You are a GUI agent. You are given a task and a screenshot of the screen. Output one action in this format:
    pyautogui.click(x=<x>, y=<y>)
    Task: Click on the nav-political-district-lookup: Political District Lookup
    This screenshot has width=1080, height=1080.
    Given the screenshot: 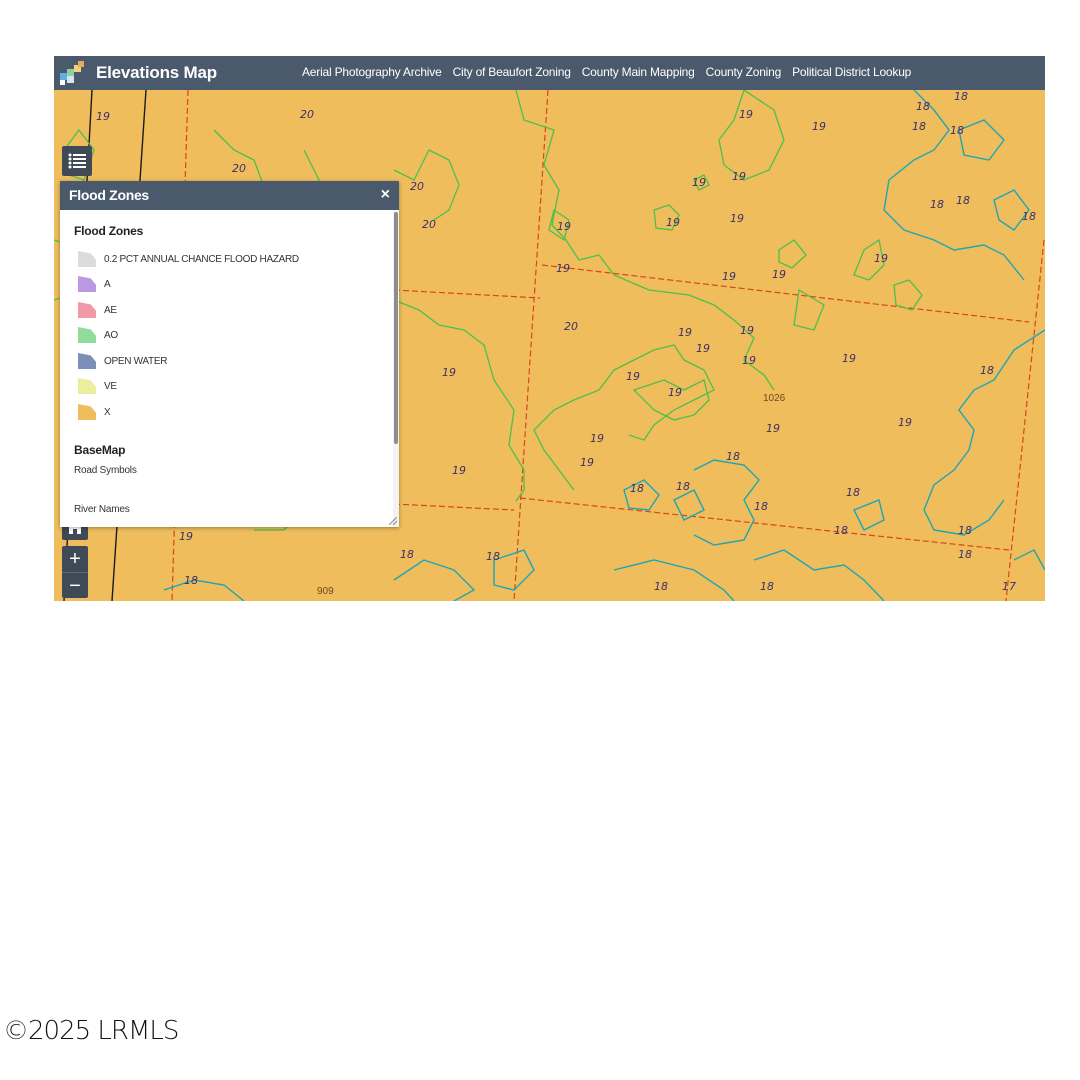 What is the action you would take?
    pyautogui.click(x=851, y=72)
    